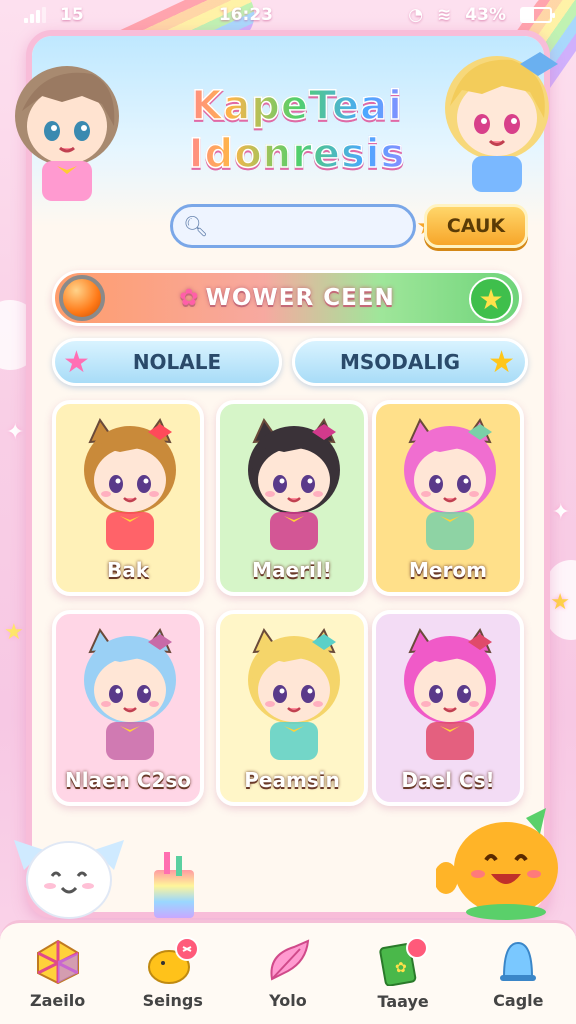 This screenshot has height=1024, width=576. What do you see at coordinates (128, 780) in the screenshot?
I see `character-name: Nlaen C2so` at bounding box center [128, 780].